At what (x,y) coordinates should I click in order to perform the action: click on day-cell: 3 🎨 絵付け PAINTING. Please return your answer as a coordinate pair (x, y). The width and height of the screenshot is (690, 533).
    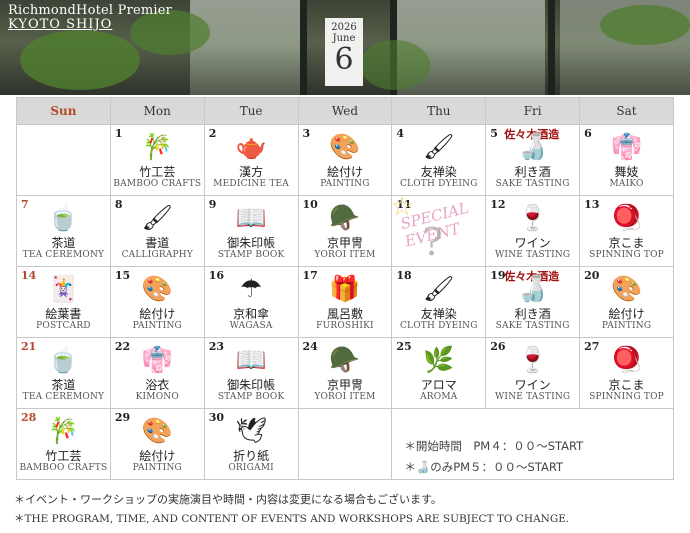
    Looking at the image, I should click on (345, 160).